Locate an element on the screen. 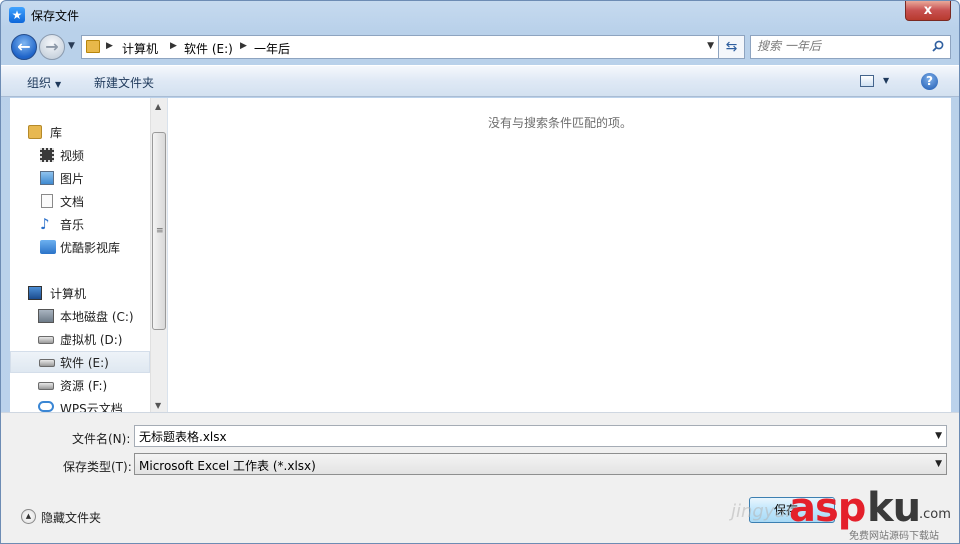 This screenshot has width=960, height=544. help-icon: ? is located at coordinates (929, 81).